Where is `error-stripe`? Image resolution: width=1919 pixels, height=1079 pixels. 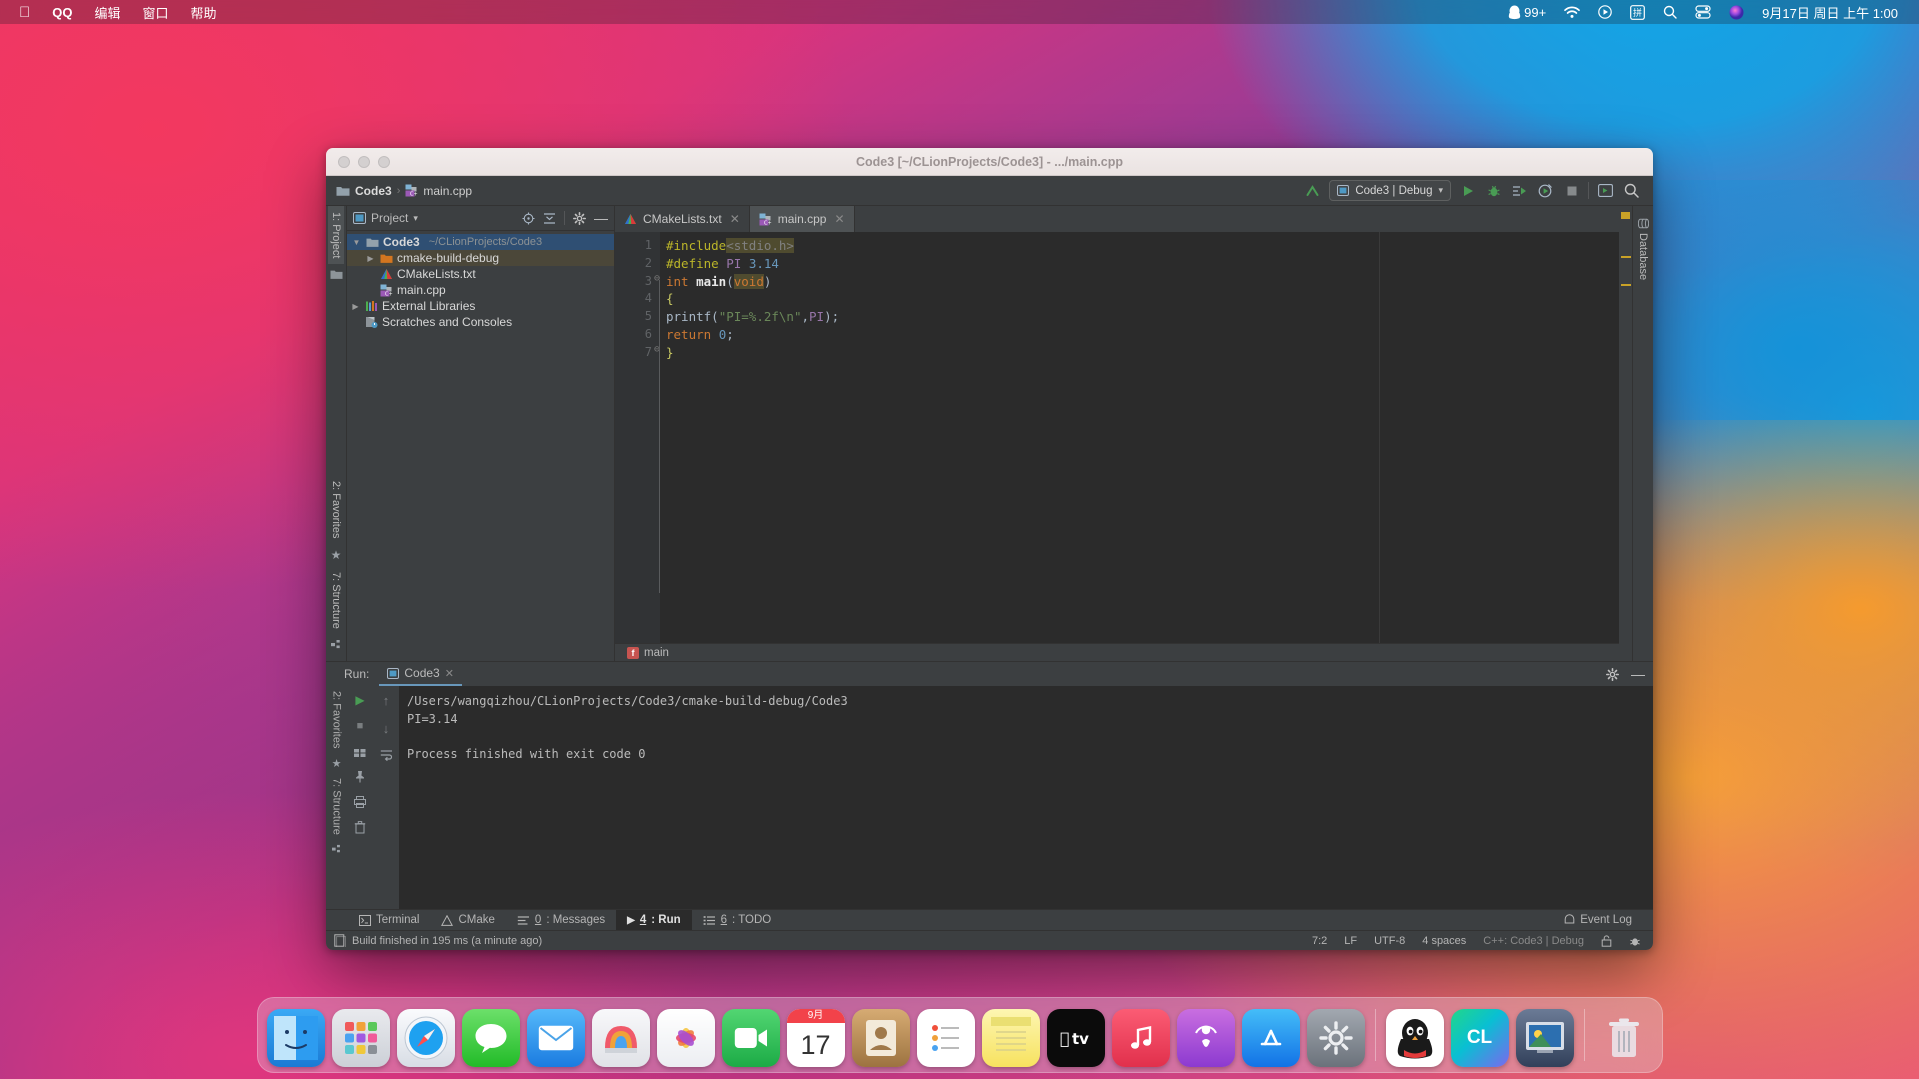 error-stripe is located at coordinates (1625, 433).